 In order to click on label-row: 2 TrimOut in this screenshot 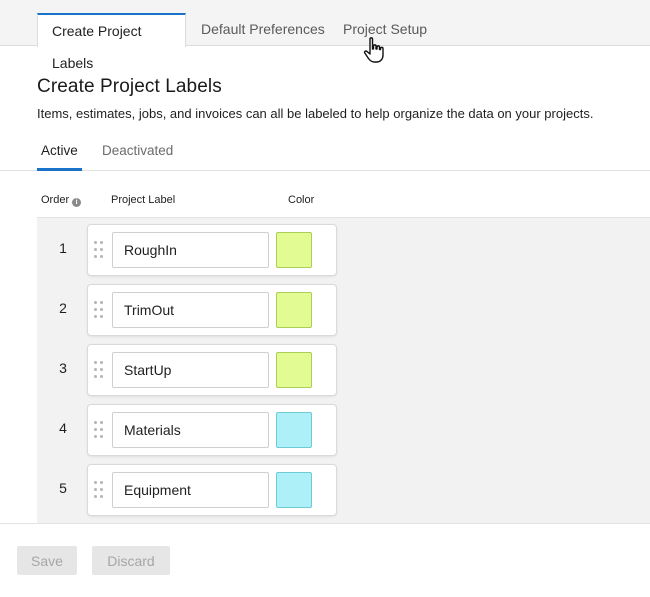, I will do `click(187, 310)`.